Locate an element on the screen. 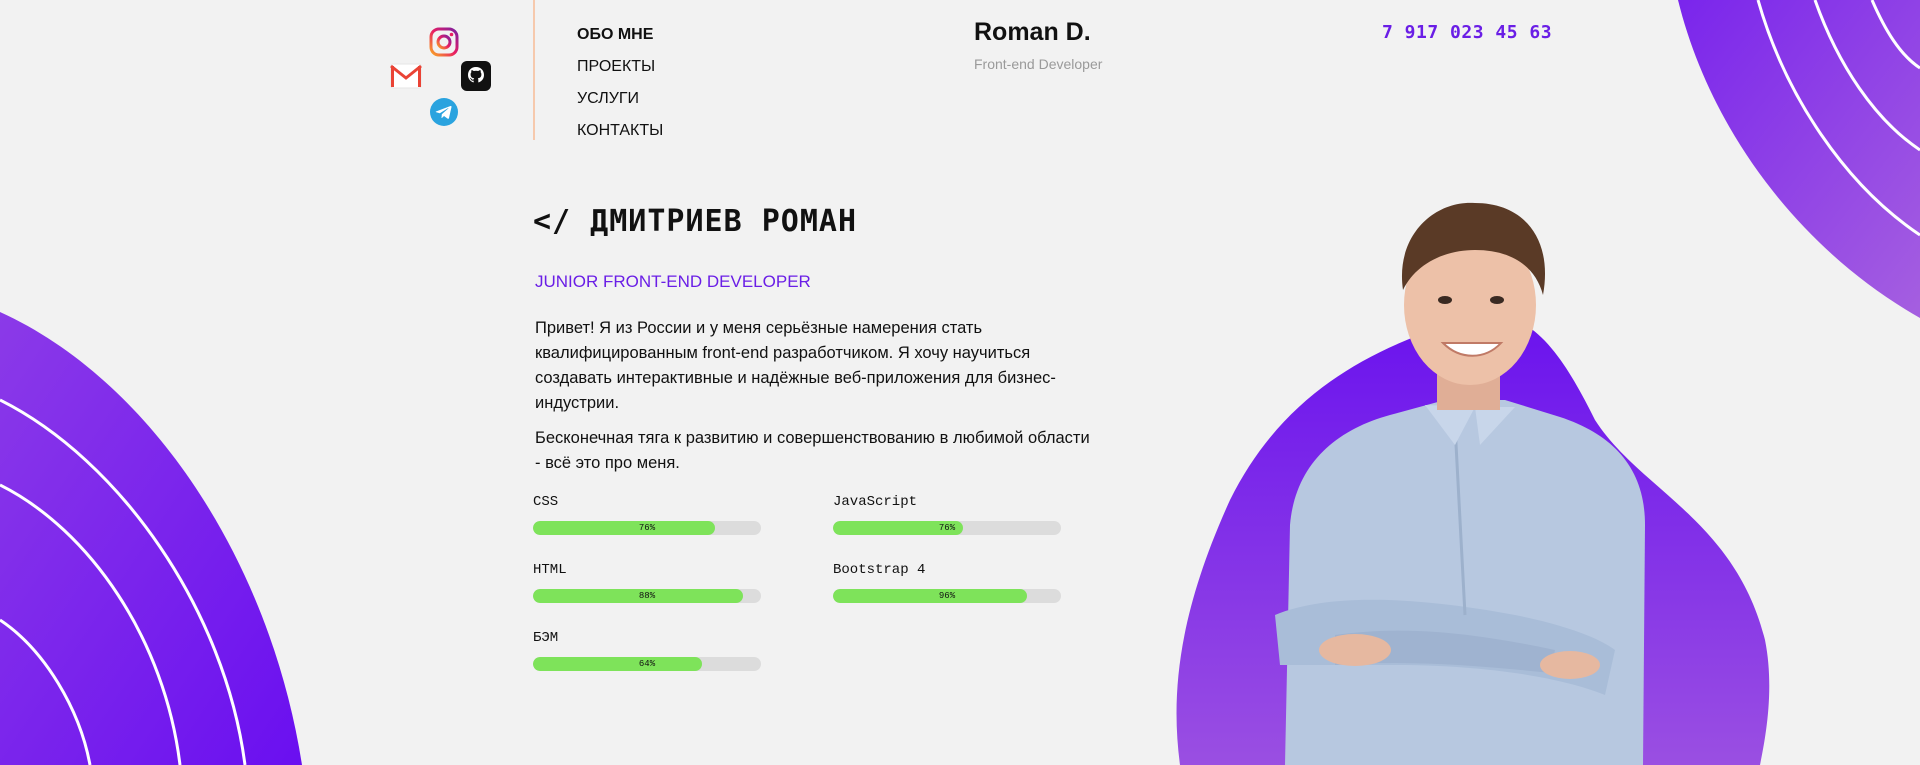  telegram-link is located at coordinates (444, 112).